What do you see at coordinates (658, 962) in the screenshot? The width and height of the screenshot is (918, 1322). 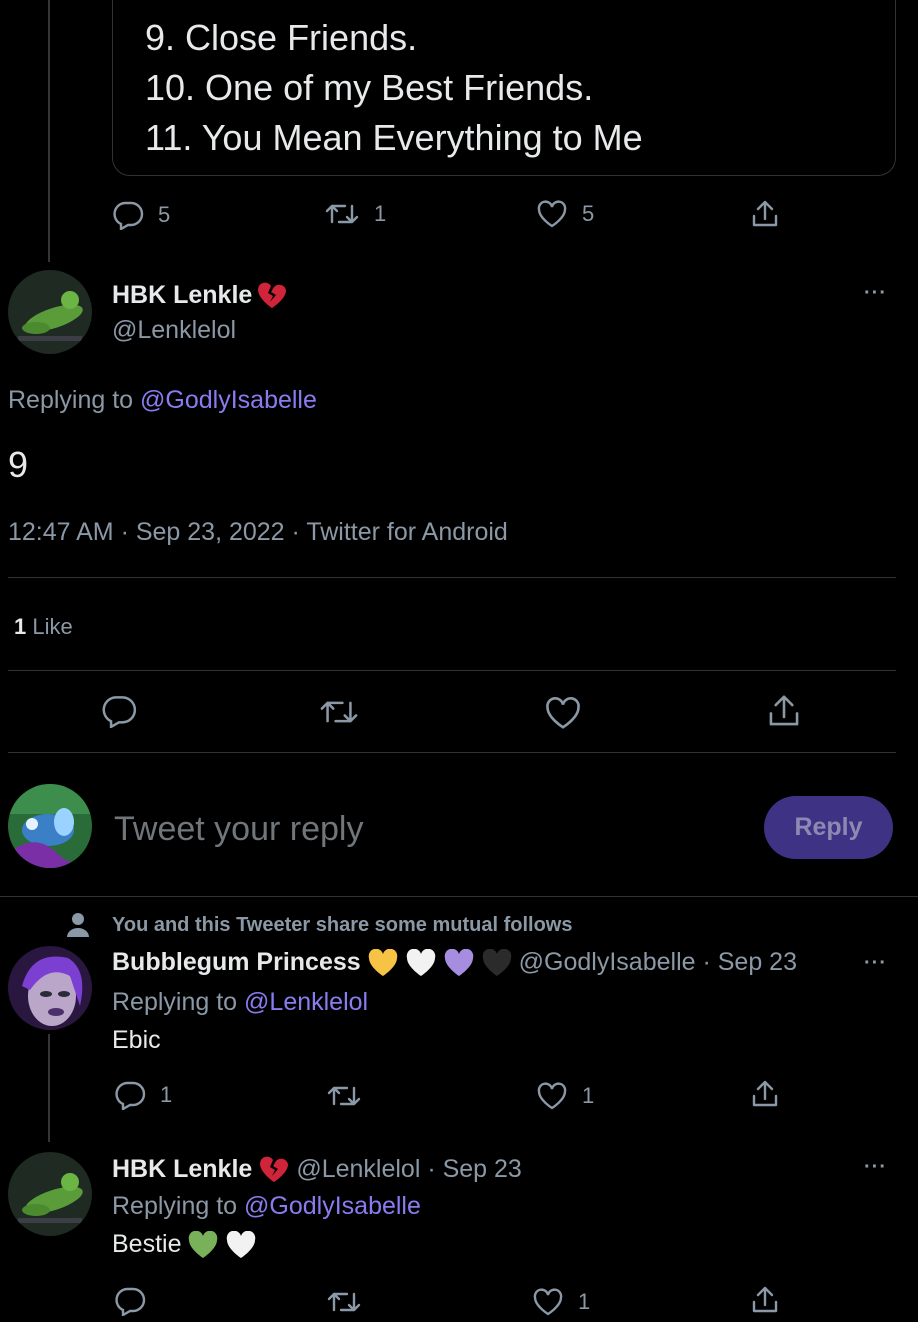 I see `reply1-meta: @GodlyIsabelle · Sep 23` at bounding box center [658, 962].